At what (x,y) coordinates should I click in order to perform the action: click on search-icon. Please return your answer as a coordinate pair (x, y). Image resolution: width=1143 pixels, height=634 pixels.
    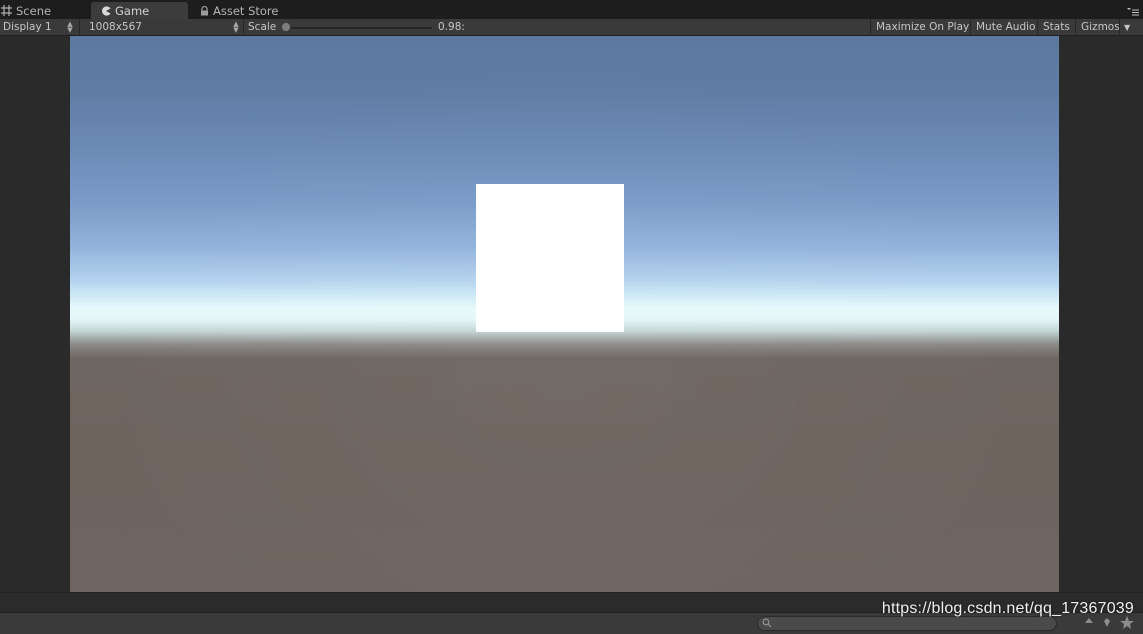
    Looking at the image, I should click on (767, 623).